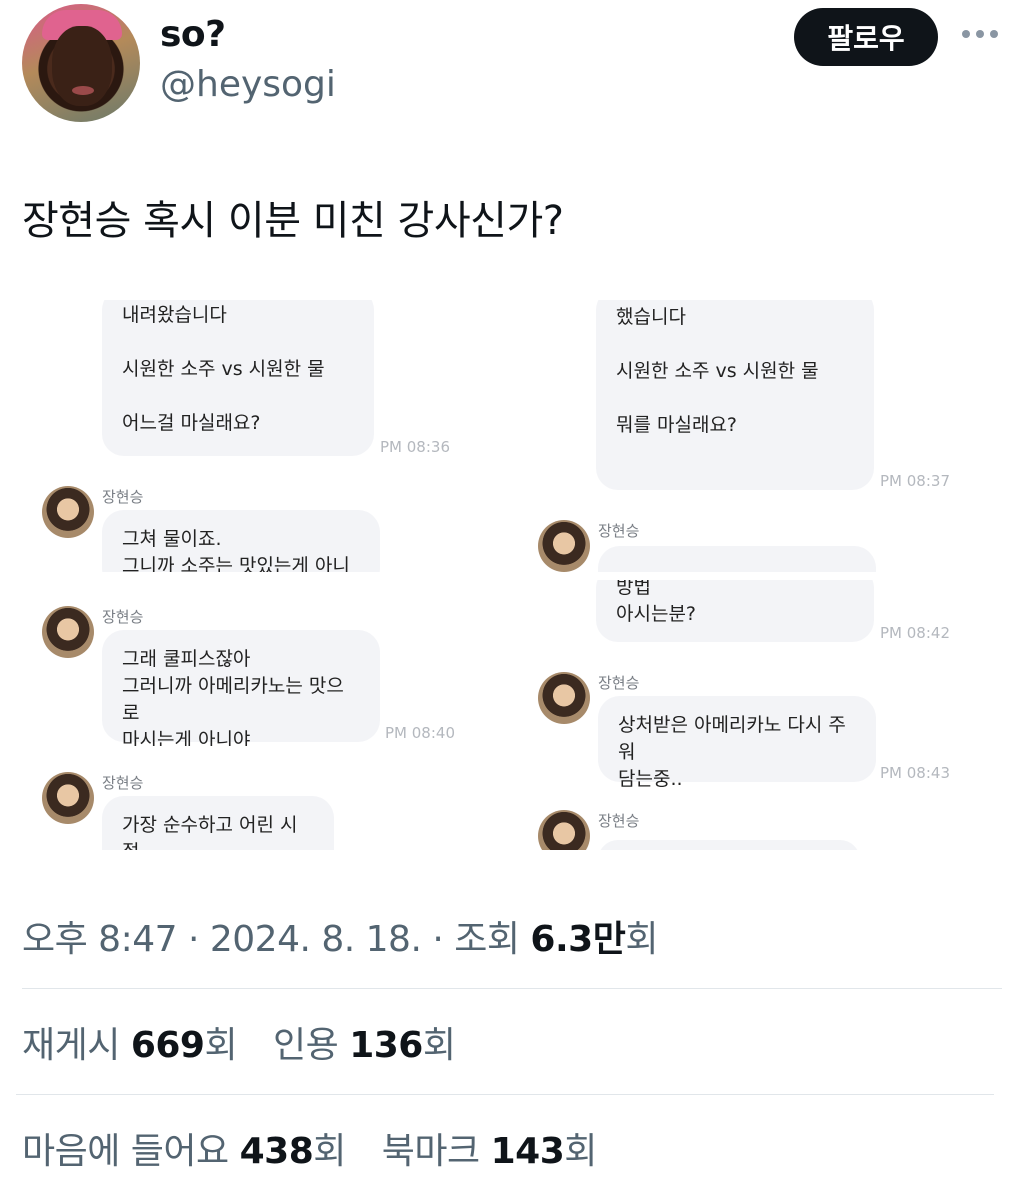 Image resolution: width=1024 pixels, height=1194 pixels. I want to click on bubble-line: 어느걸 마실래요?, so click(191, 423).